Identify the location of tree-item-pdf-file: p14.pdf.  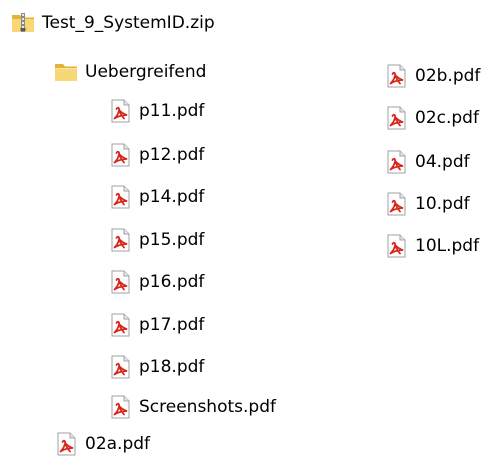
(155, 197).